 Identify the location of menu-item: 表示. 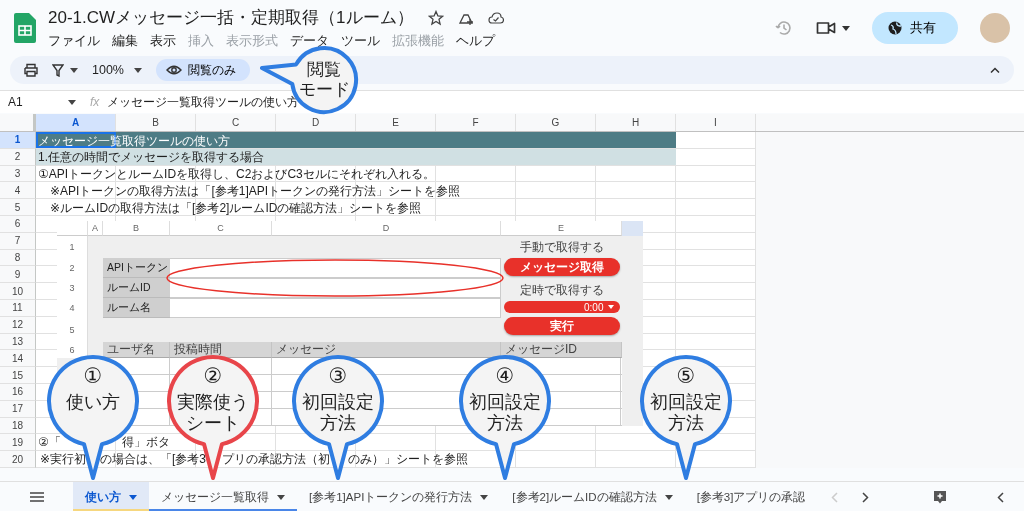
(163, 41).